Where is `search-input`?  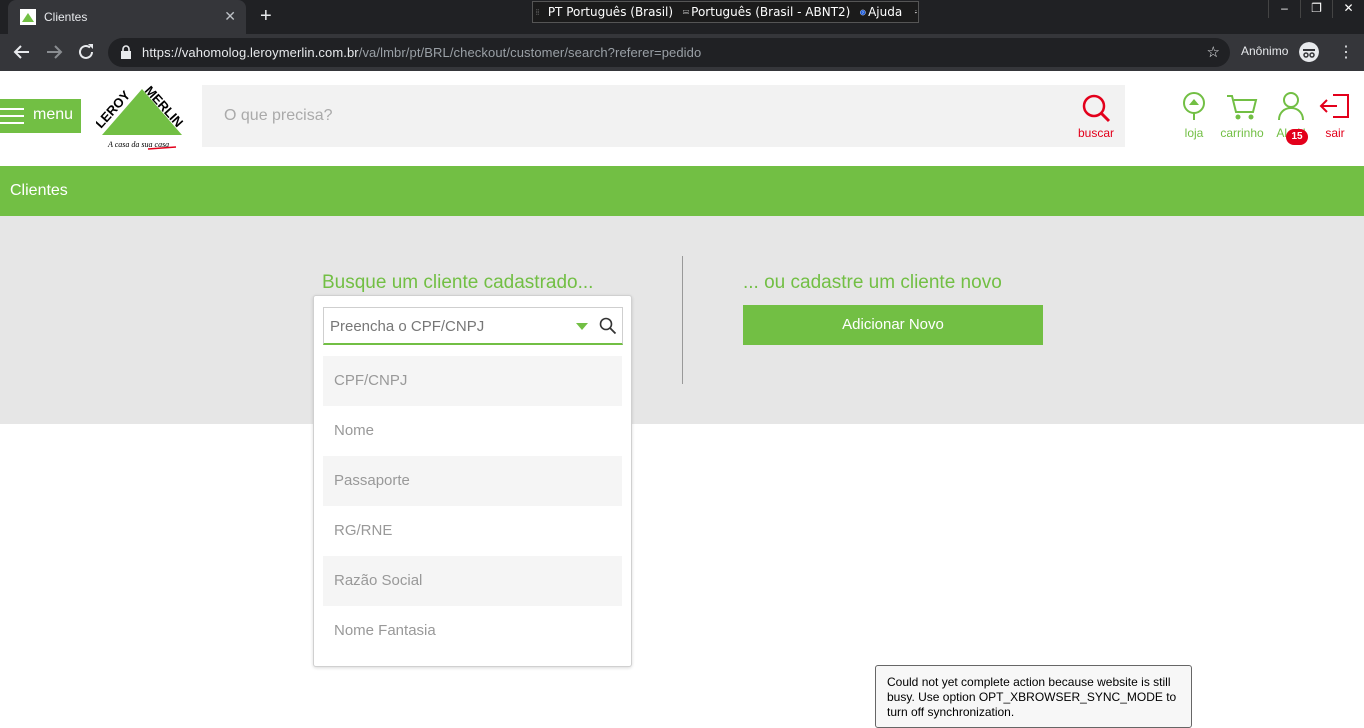
search-input is located at coordinates (632, 116).